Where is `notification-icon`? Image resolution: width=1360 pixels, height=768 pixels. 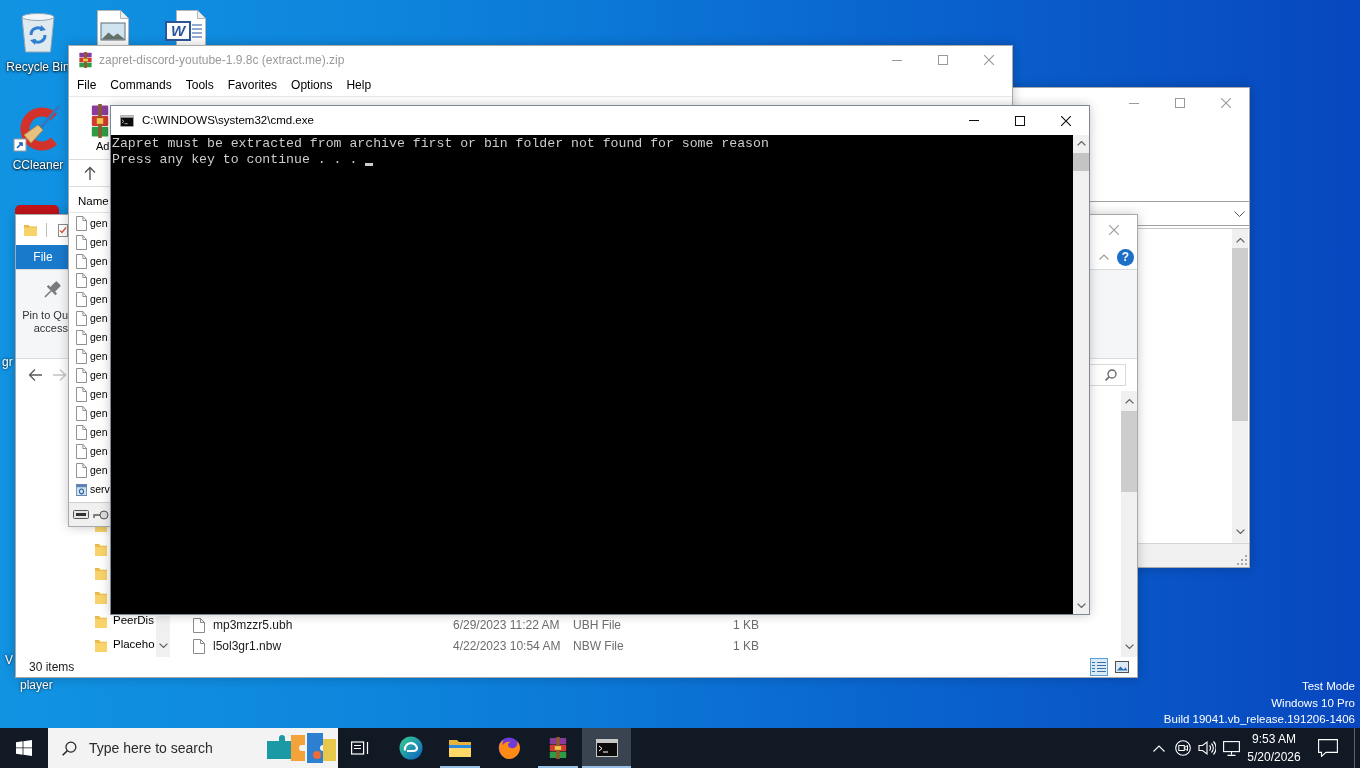
notification-icon is located at coordinates (1328, 748).